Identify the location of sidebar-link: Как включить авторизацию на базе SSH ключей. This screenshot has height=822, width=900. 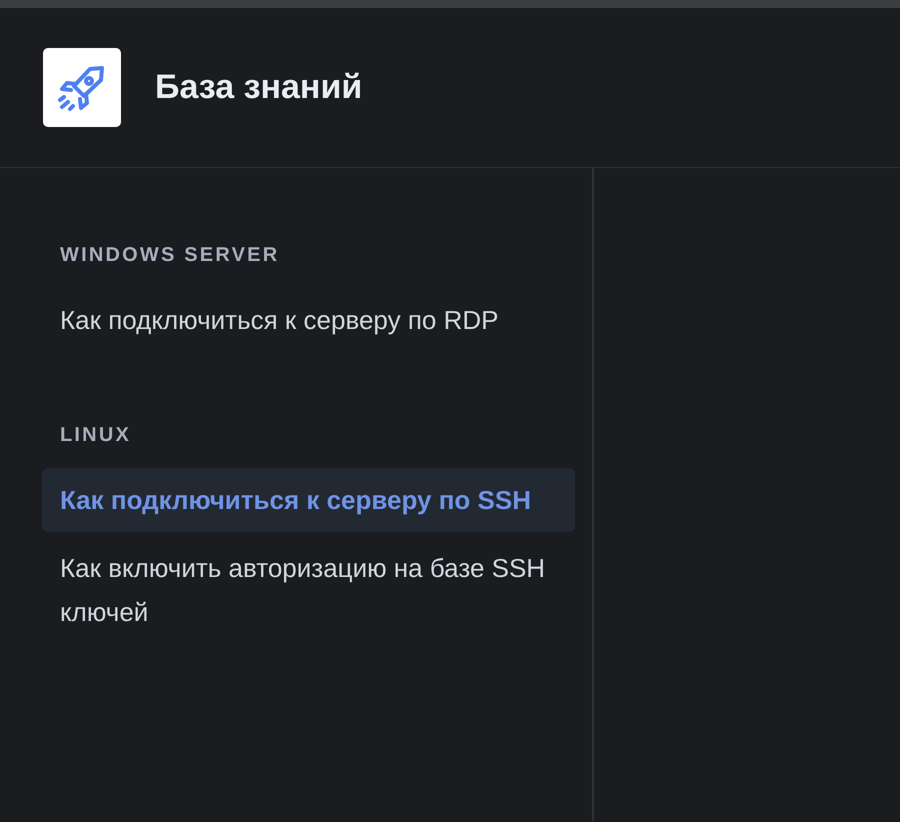
(308, 590).